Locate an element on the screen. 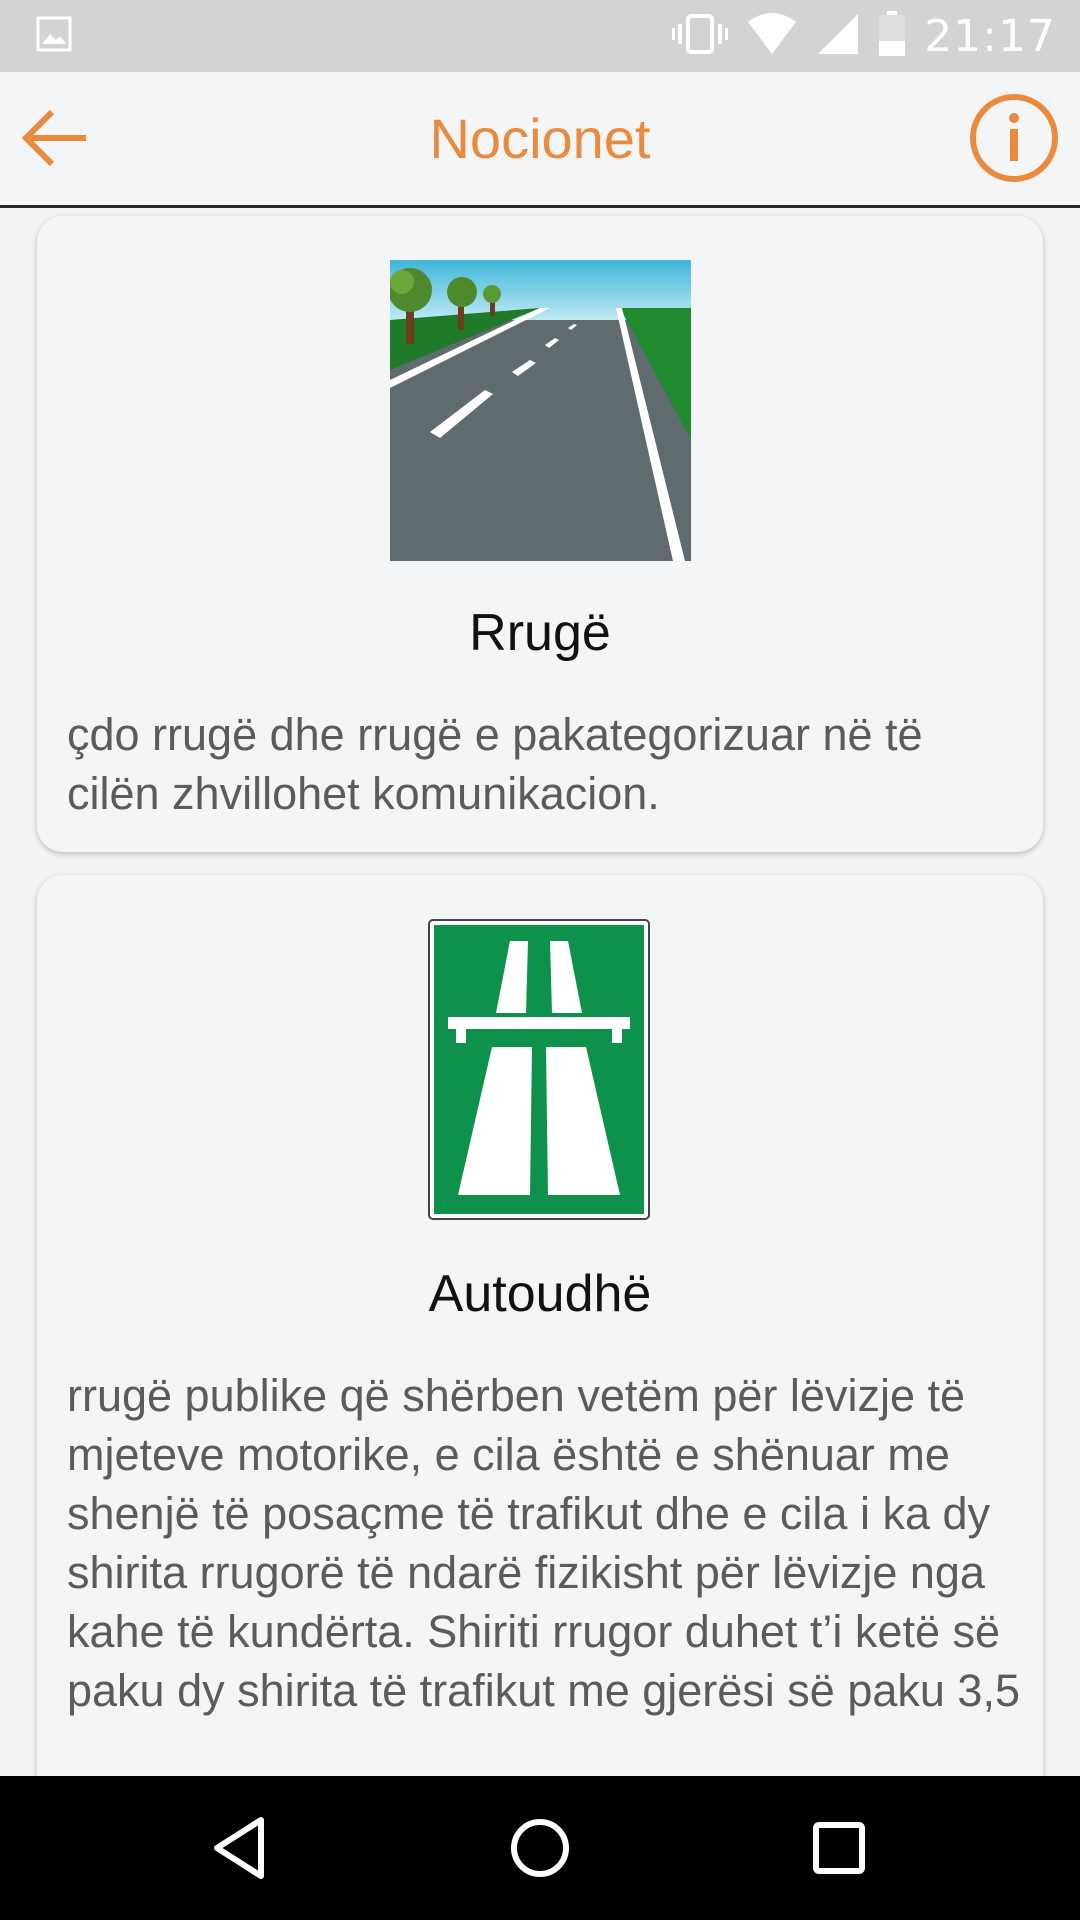 The height and width of the screenshot is (1920, 1080). app-bar: Nocionet is located at coordinates (540, 140).